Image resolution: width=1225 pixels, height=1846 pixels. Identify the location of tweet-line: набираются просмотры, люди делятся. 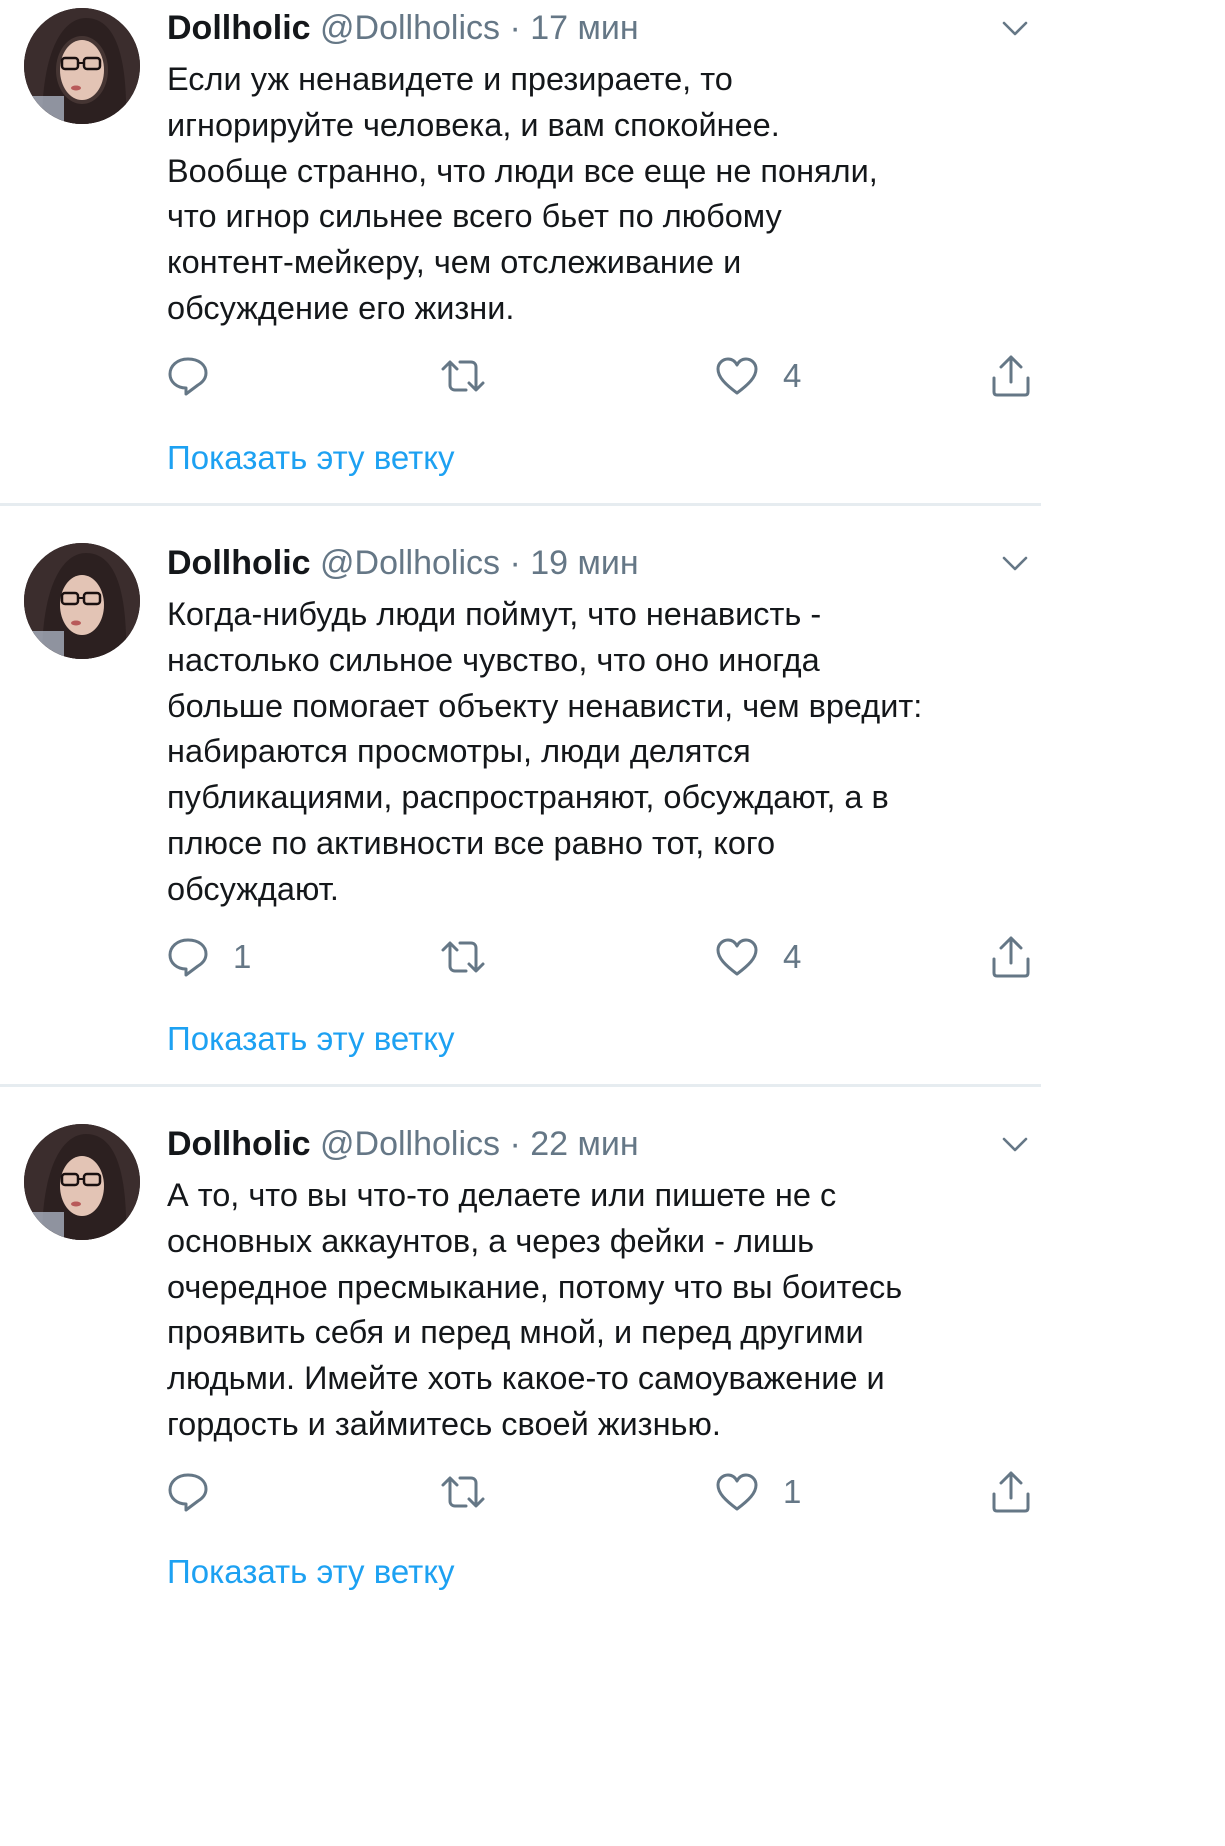
(459, 751).